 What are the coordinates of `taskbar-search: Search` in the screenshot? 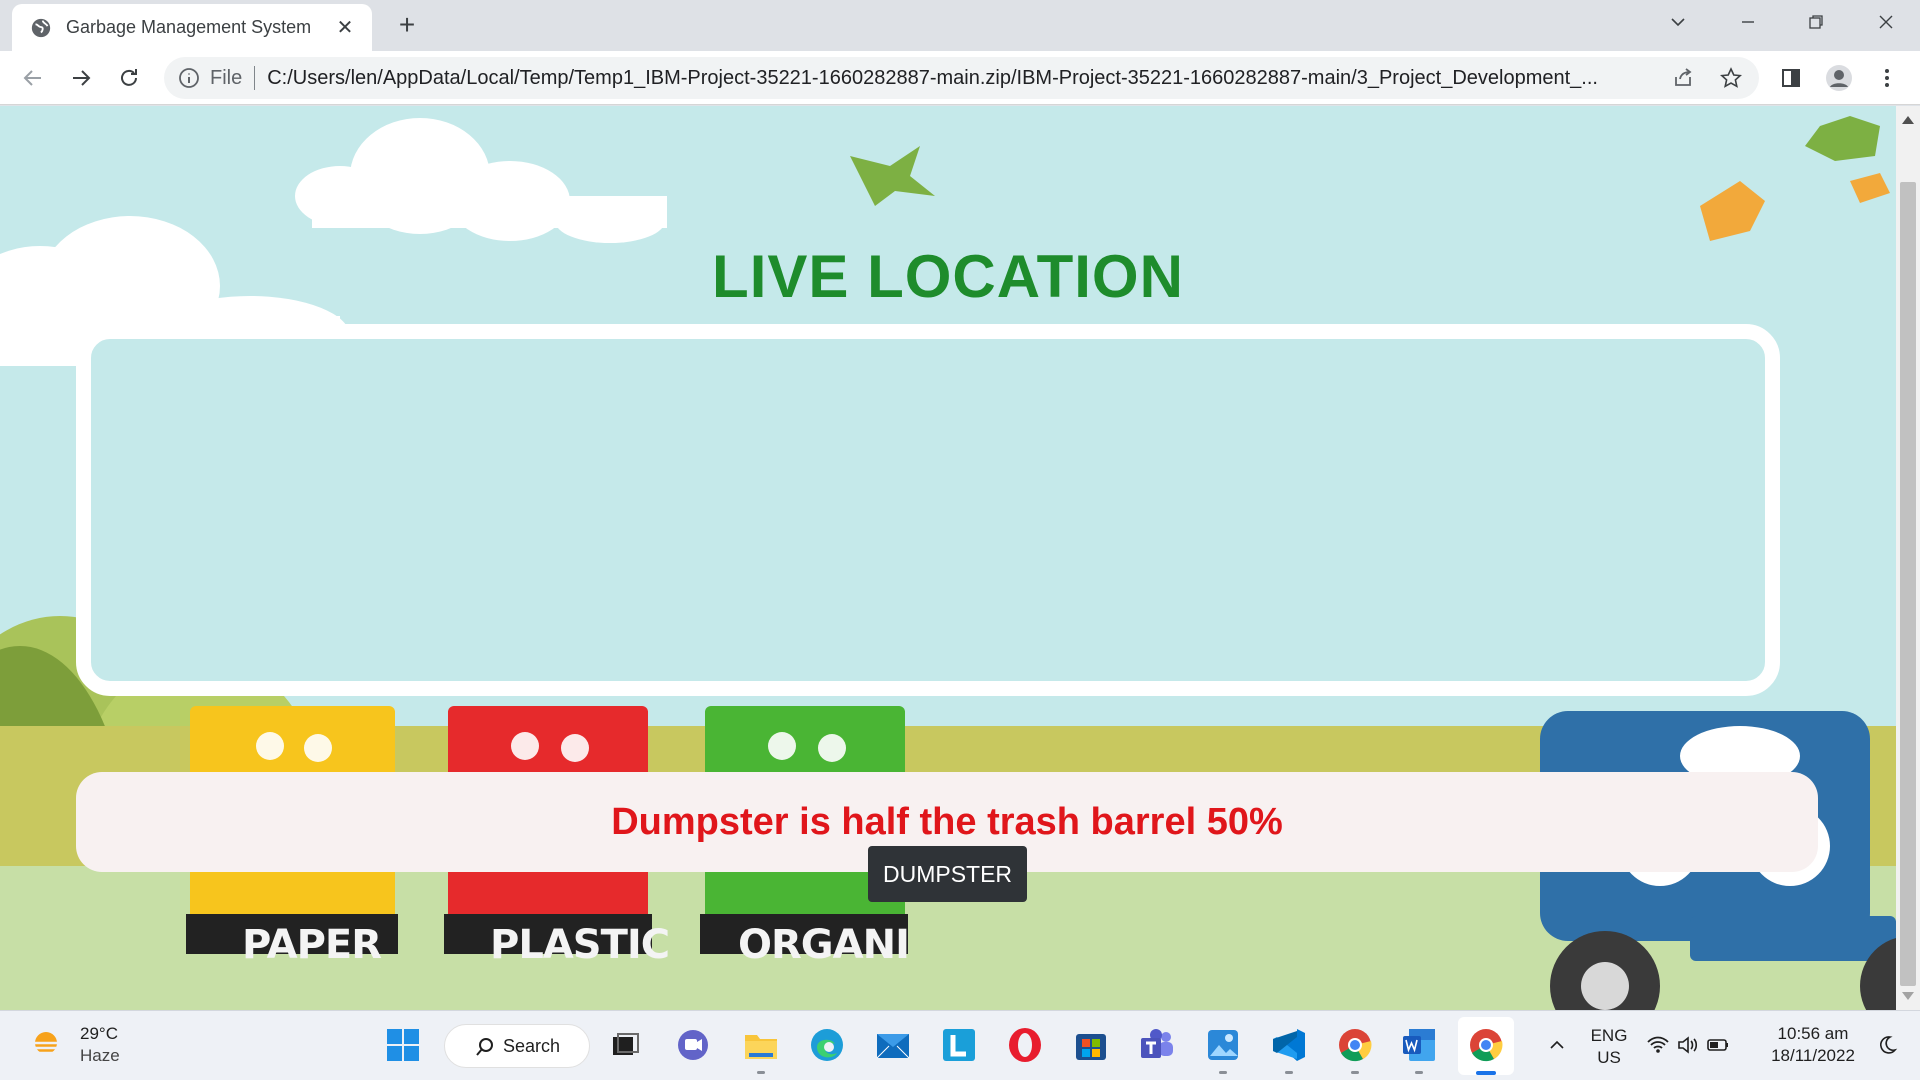 It's located at (517, 1046).